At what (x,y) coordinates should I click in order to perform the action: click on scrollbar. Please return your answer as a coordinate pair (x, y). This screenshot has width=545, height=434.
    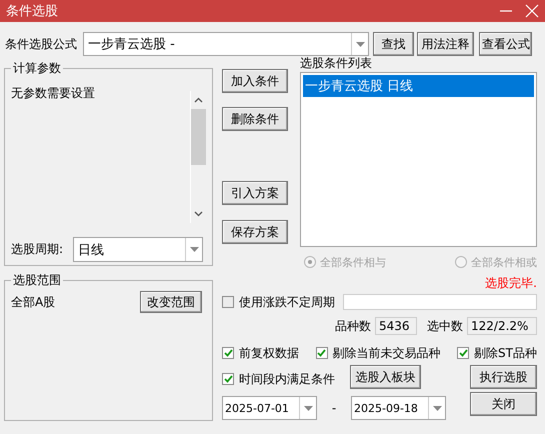
    Looking at the image, I should click on (198, 157).